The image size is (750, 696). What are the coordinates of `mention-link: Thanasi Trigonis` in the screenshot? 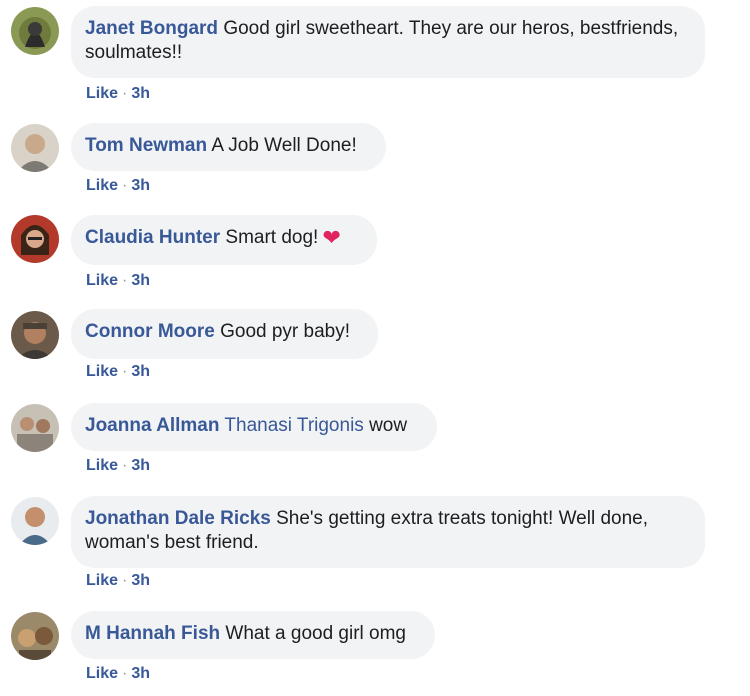 It's located at (293, 425).